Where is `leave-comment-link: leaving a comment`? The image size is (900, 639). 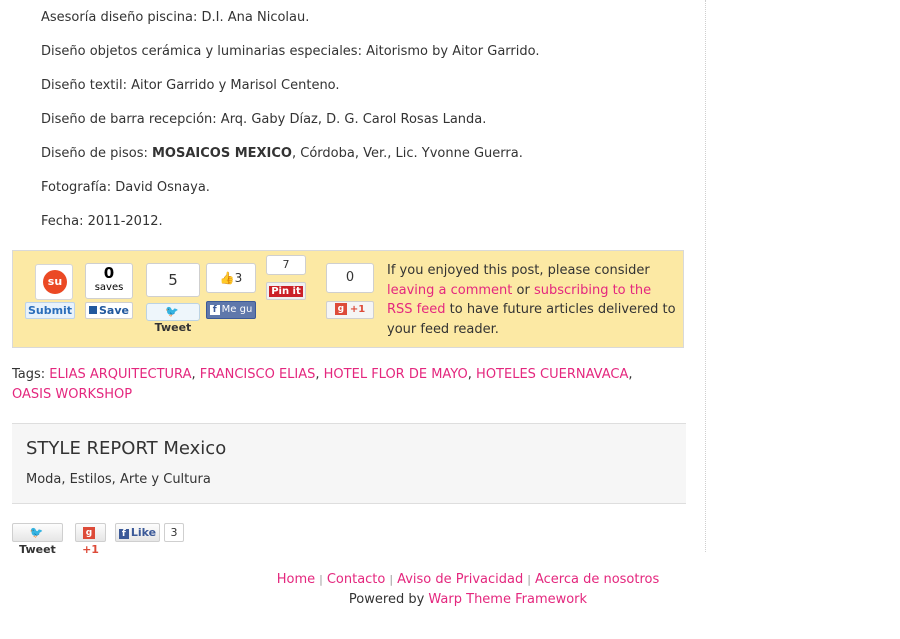
leave-comment-link: leaving a comment is located at coordinates (449, 290).